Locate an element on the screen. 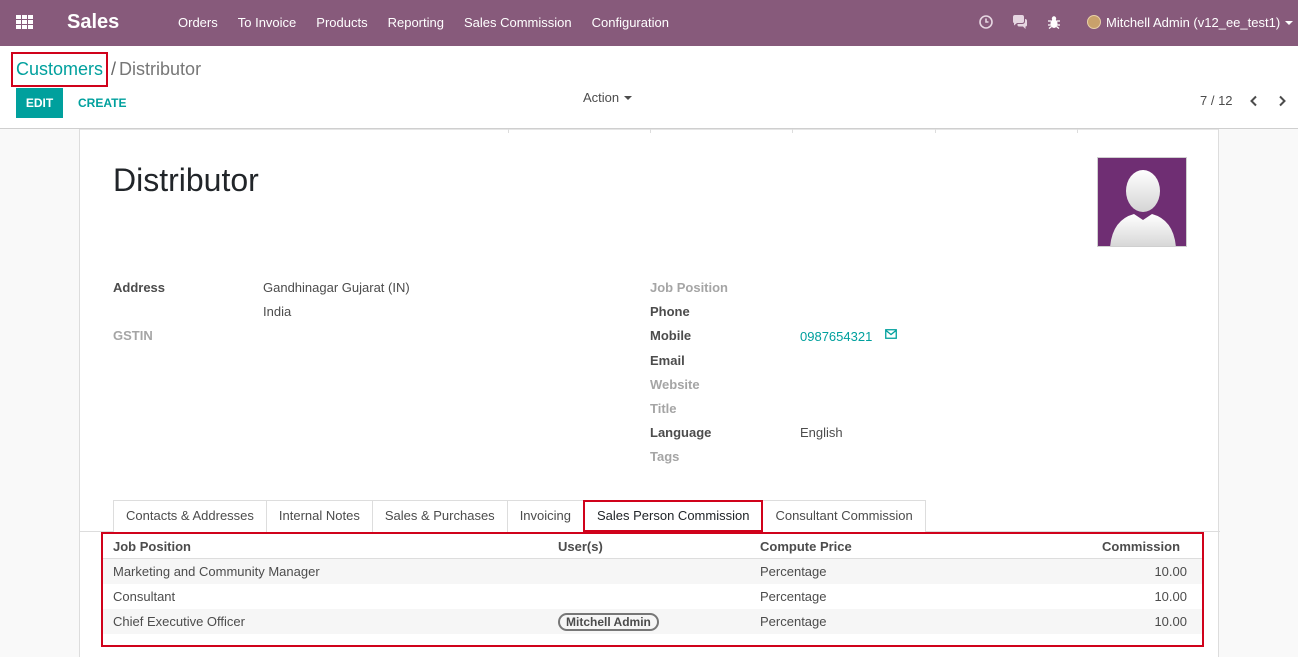 This screenshot has height=657, width=1298. bug-icon is located at coordinates (1054, 22).